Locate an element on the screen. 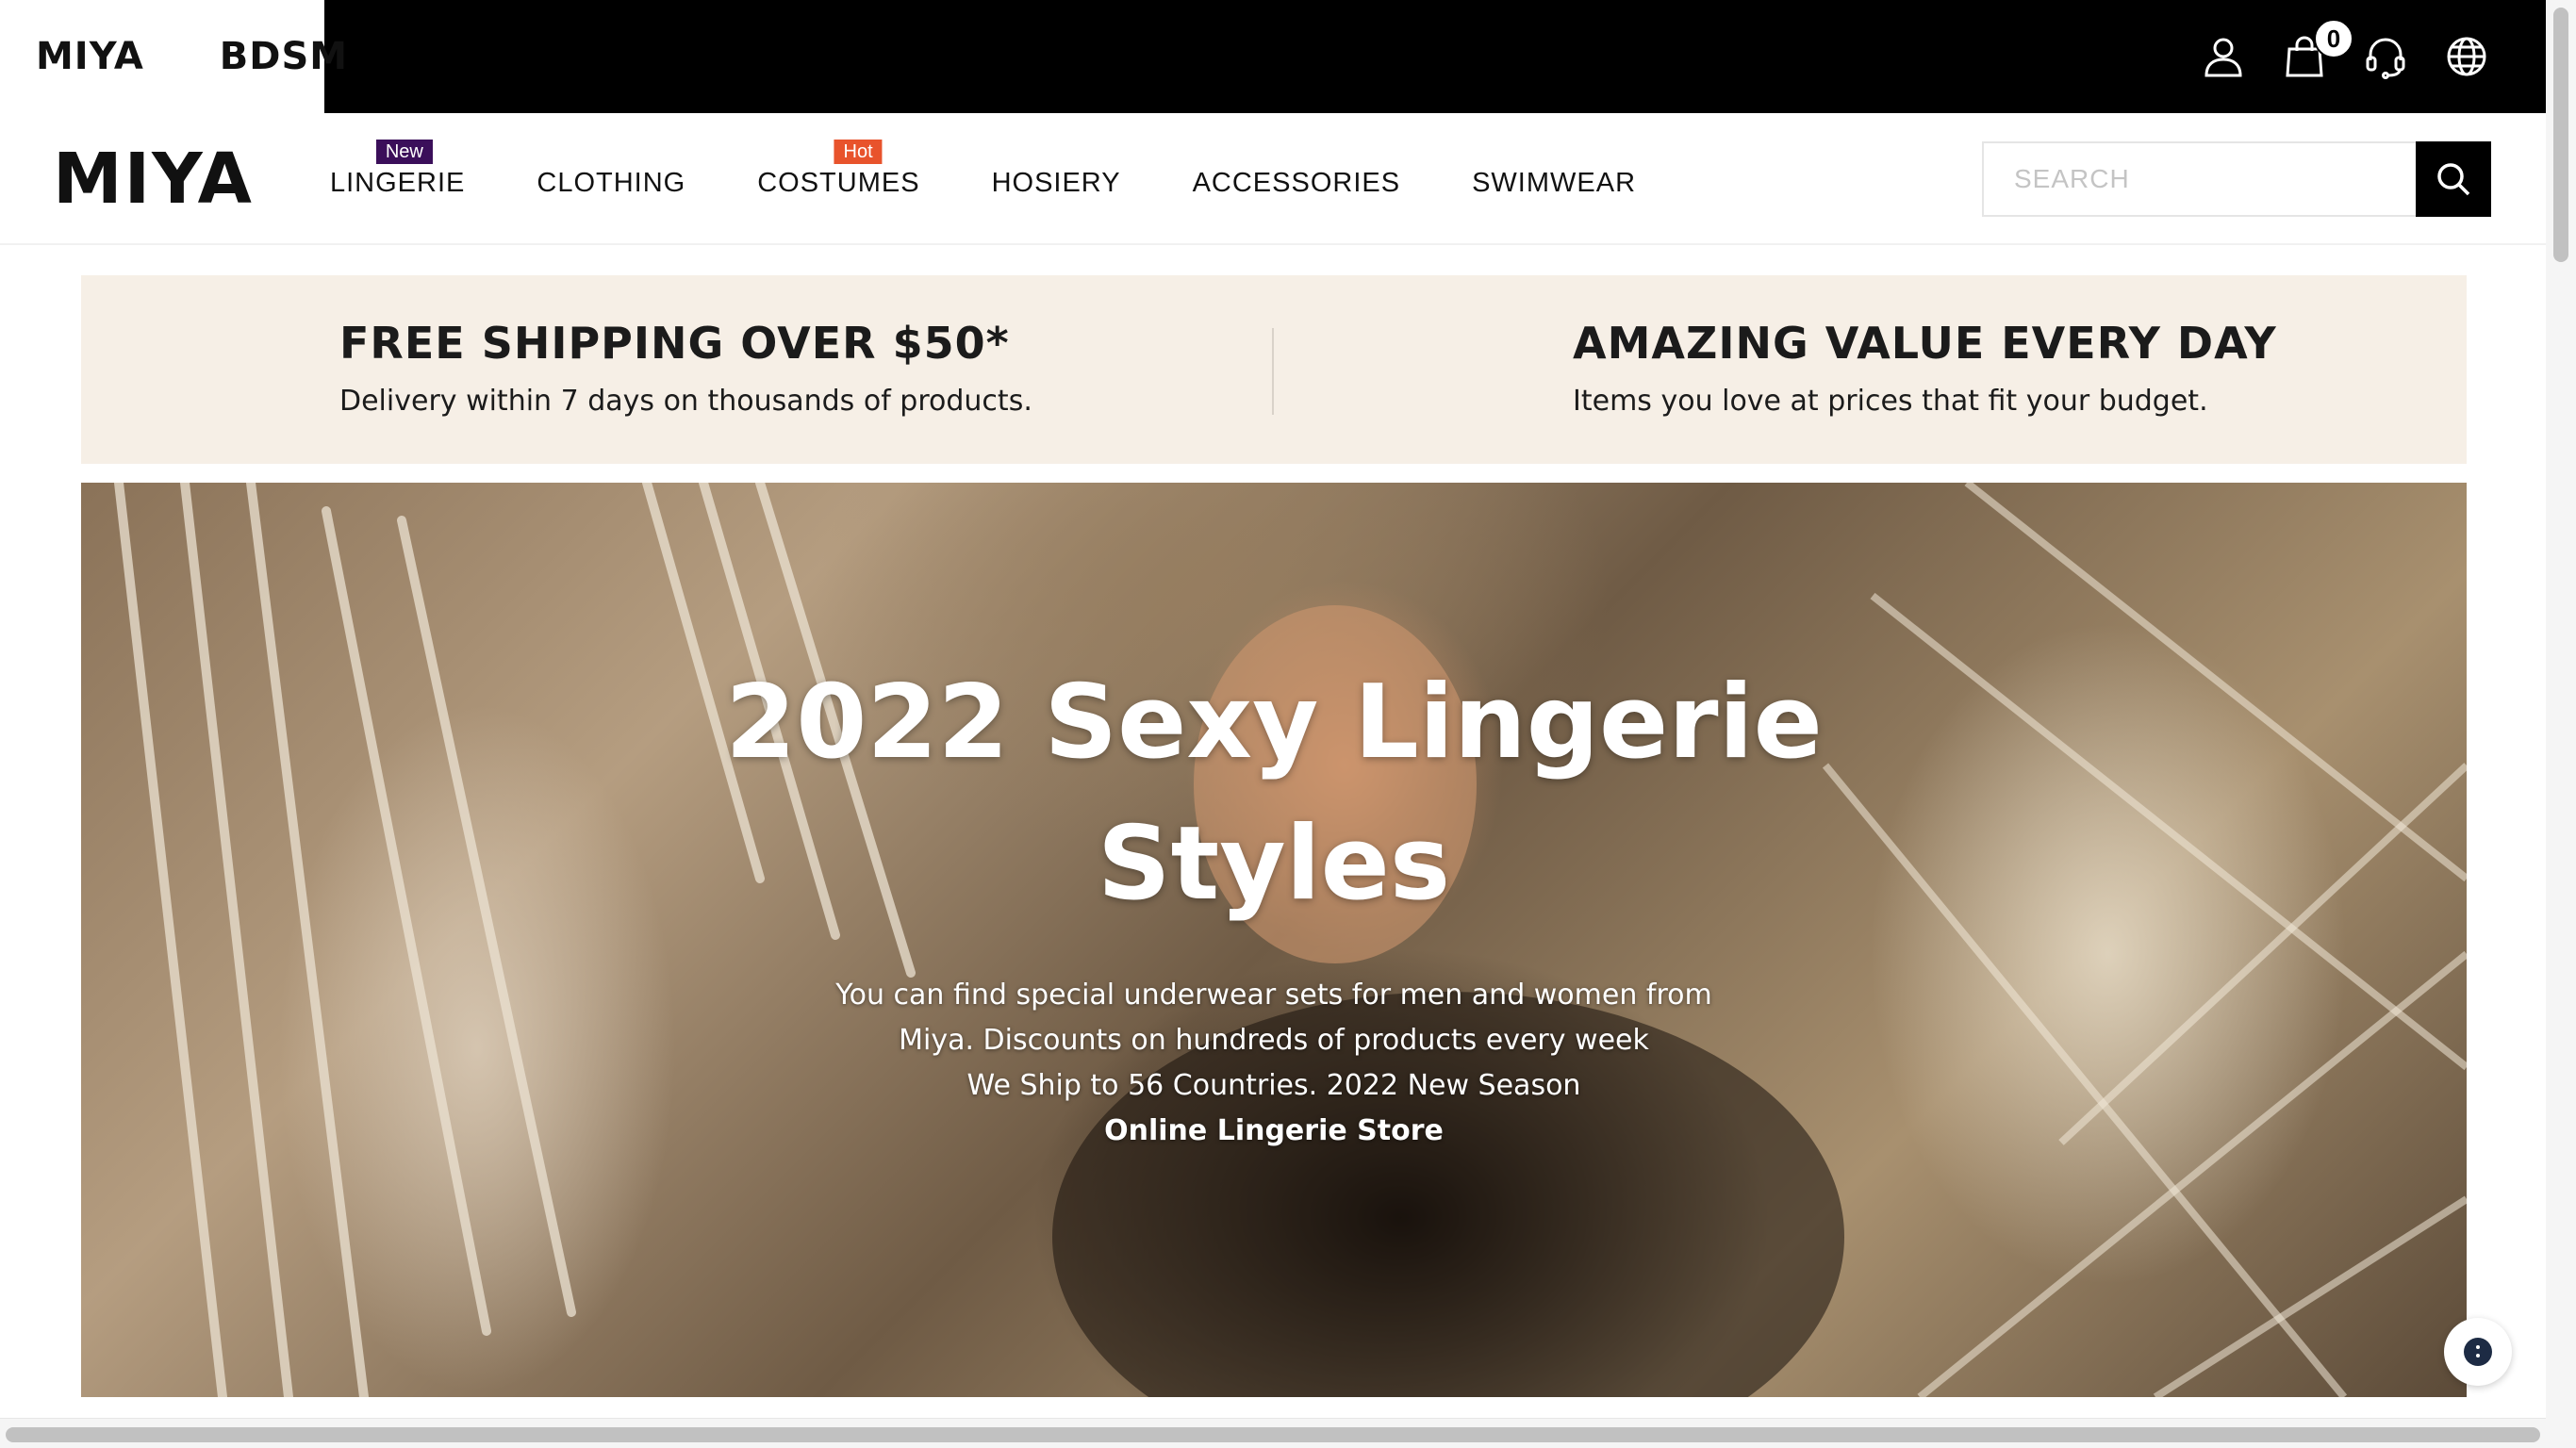 The height and width of the screenshot is (1448, 2576). cart-count-badge: 0 is located at coordinates (2333, 38).